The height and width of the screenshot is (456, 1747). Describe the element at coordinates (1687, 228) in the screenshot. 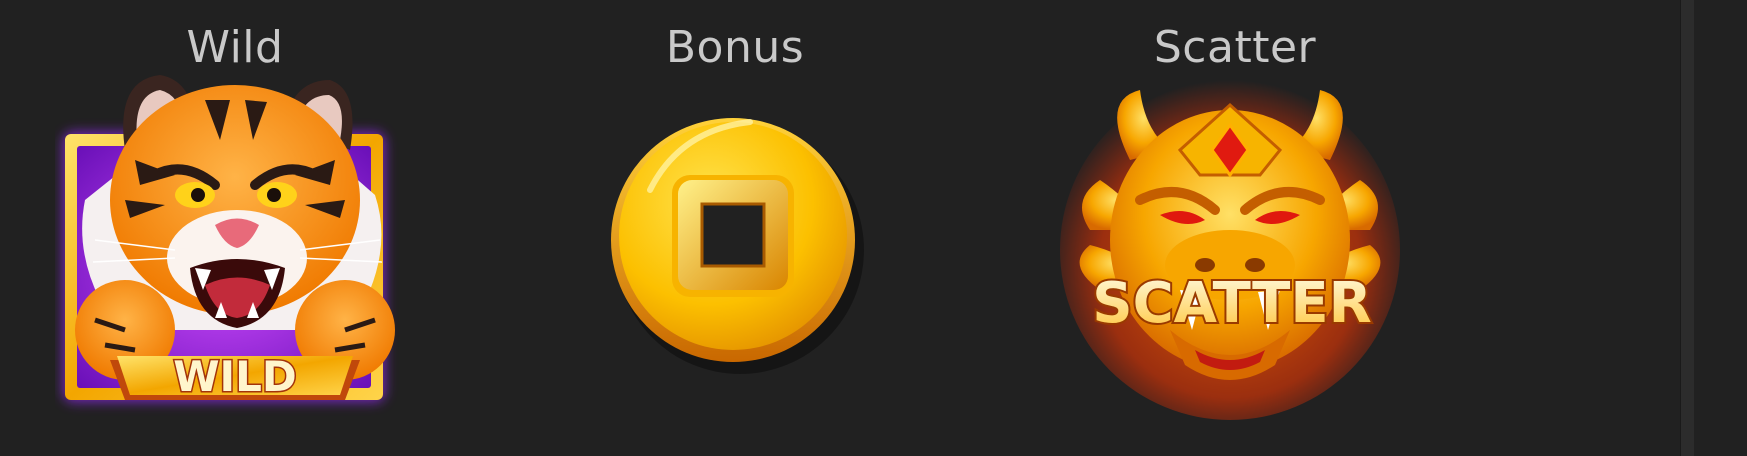

I see `scrollbar` at that location.